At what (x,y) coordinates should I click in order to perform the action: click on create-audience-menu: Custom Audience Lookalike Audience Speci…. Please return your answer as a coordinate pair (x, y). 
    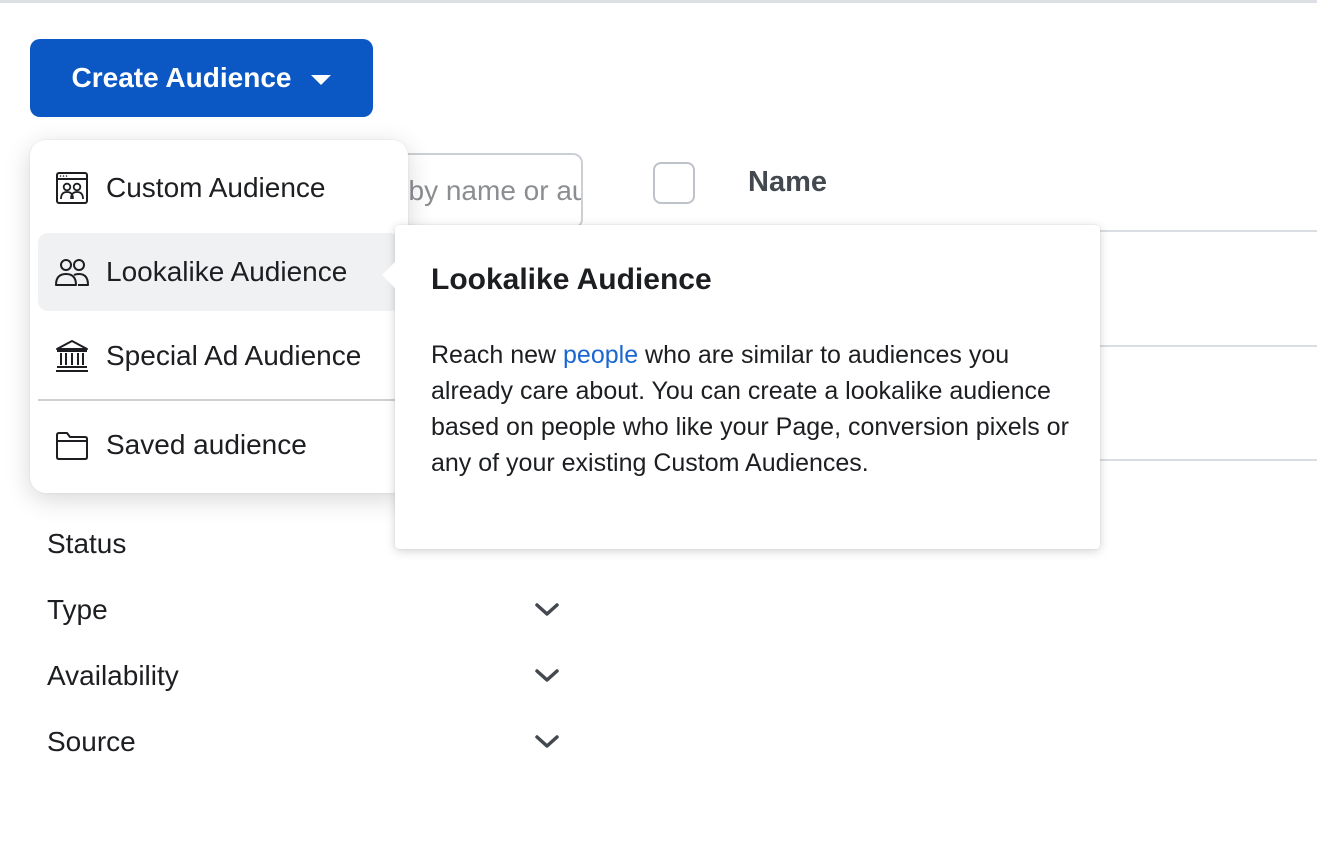
    Looking at the image, I should click on (219, 316).